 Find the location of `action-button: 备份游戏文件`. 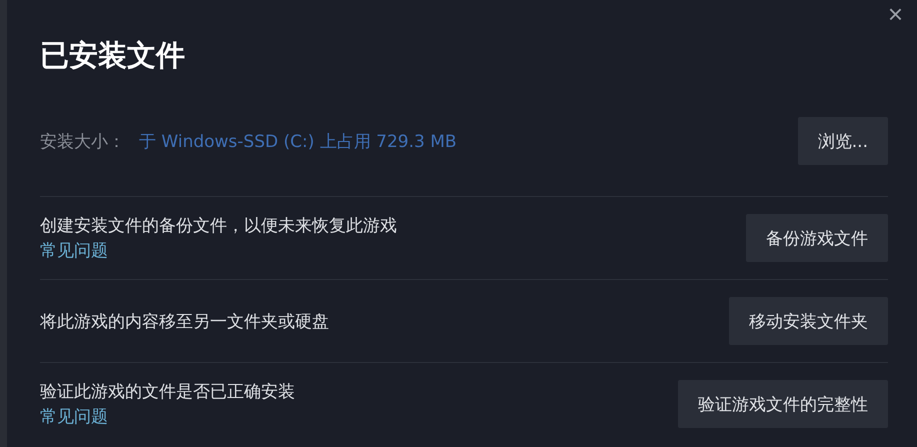

action-button: 备份游戏文件 is located at coordinates (817, 238).